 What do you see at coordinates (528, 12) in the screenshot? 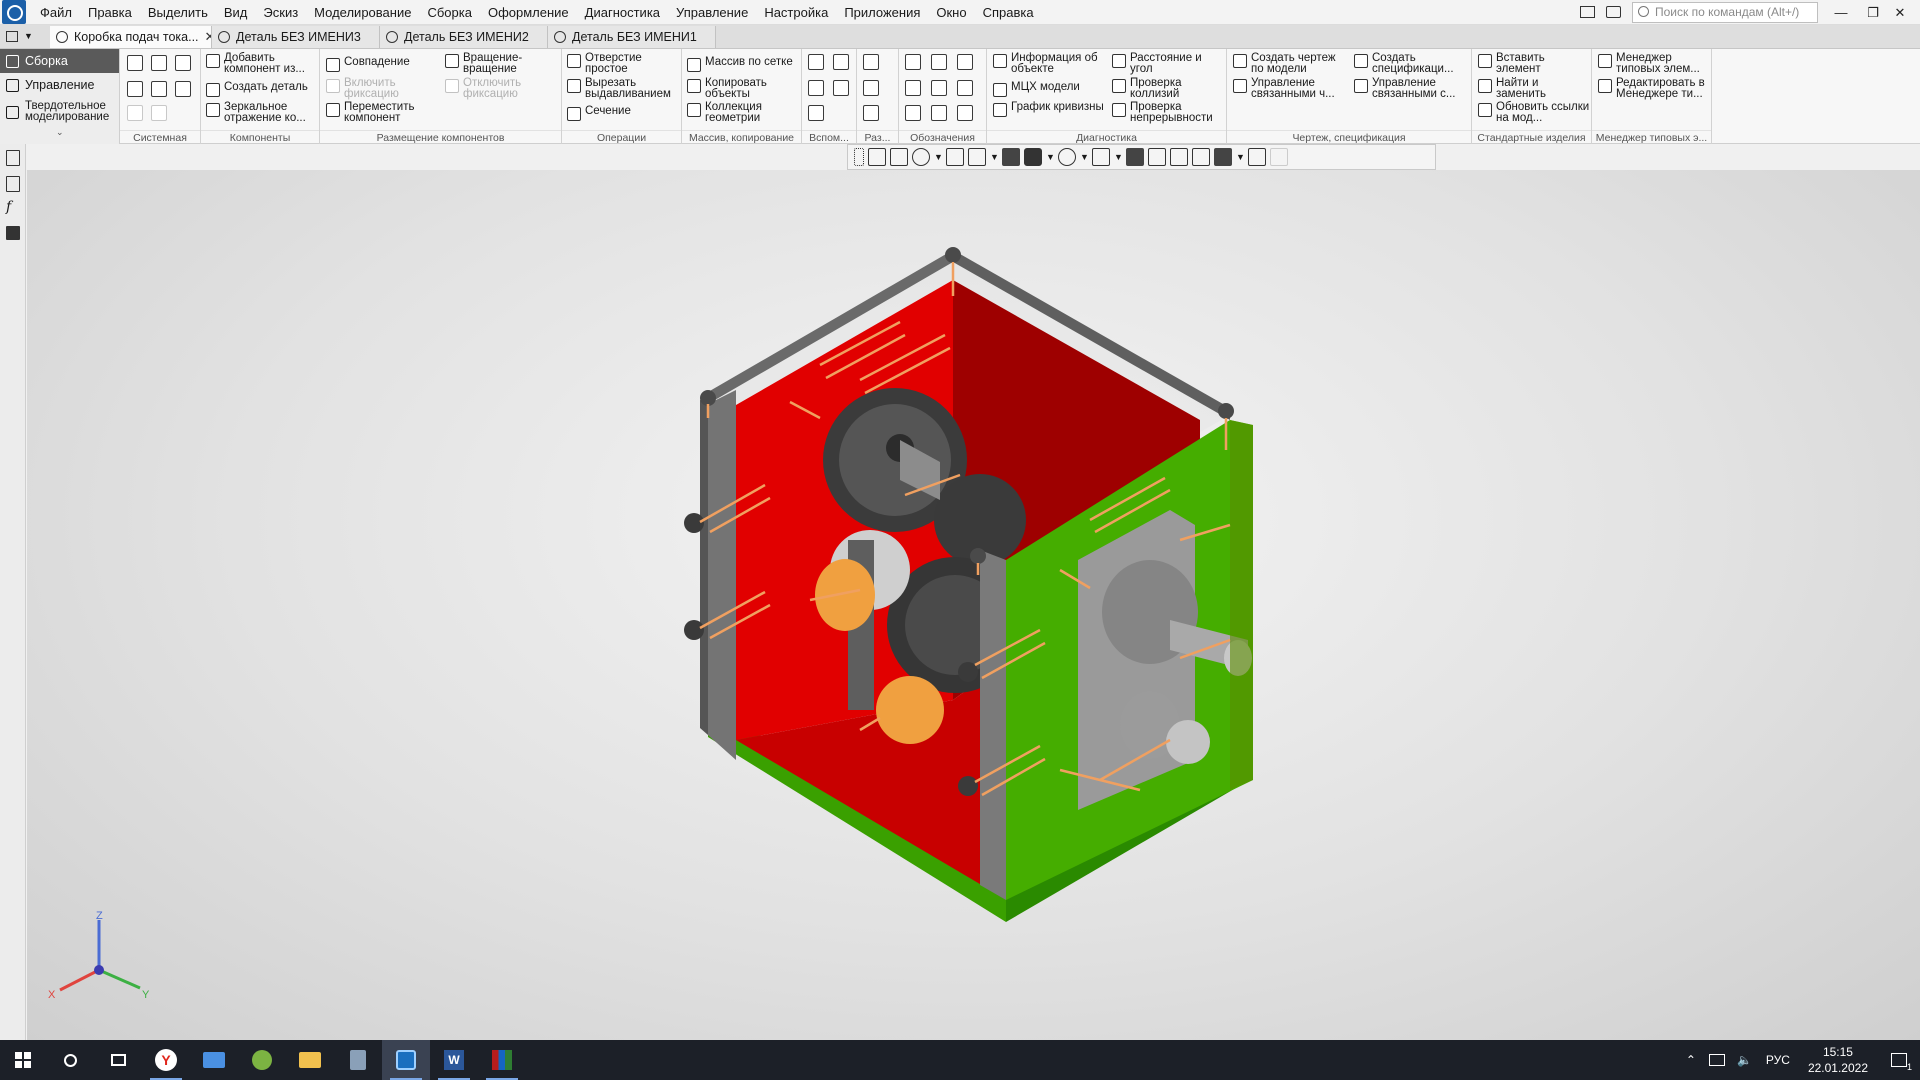
I see `menu-design: Оформление` at bounding box center [528, 12].